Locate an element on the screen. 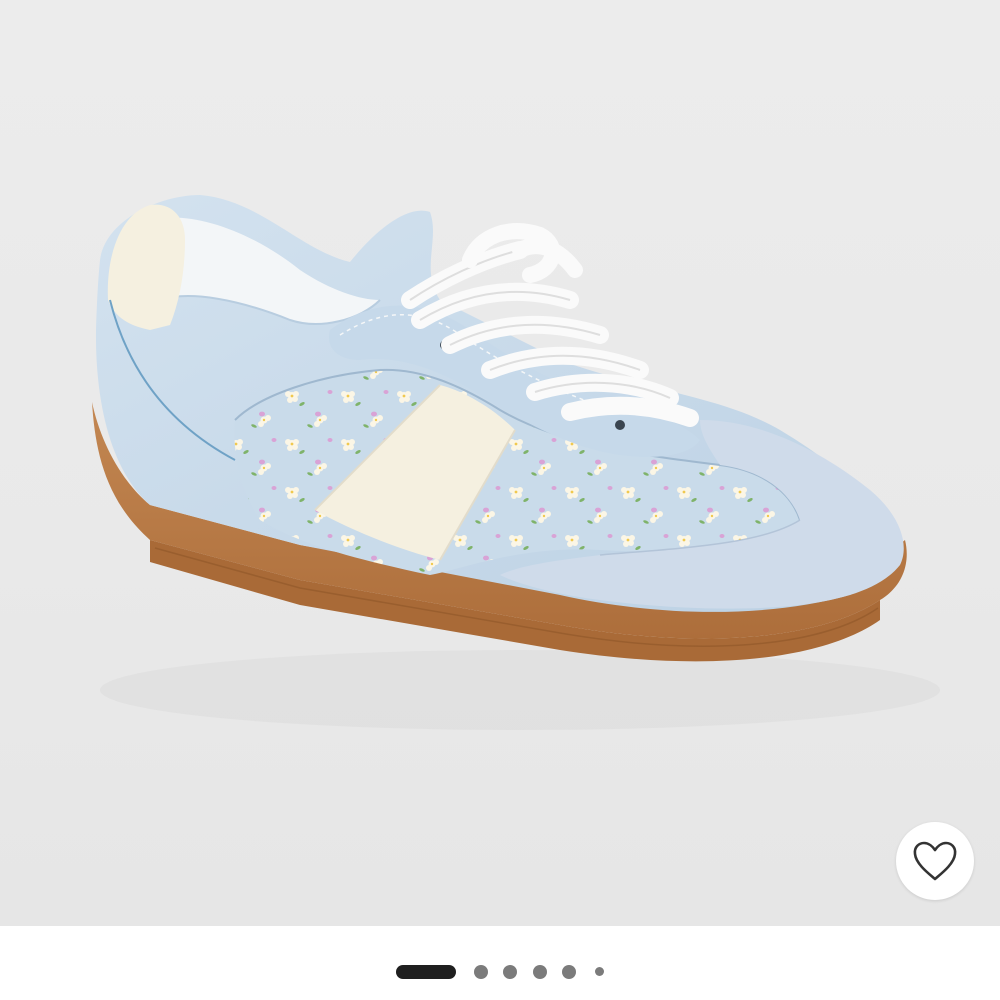  favorite-button is located at coordinates (935, 861).